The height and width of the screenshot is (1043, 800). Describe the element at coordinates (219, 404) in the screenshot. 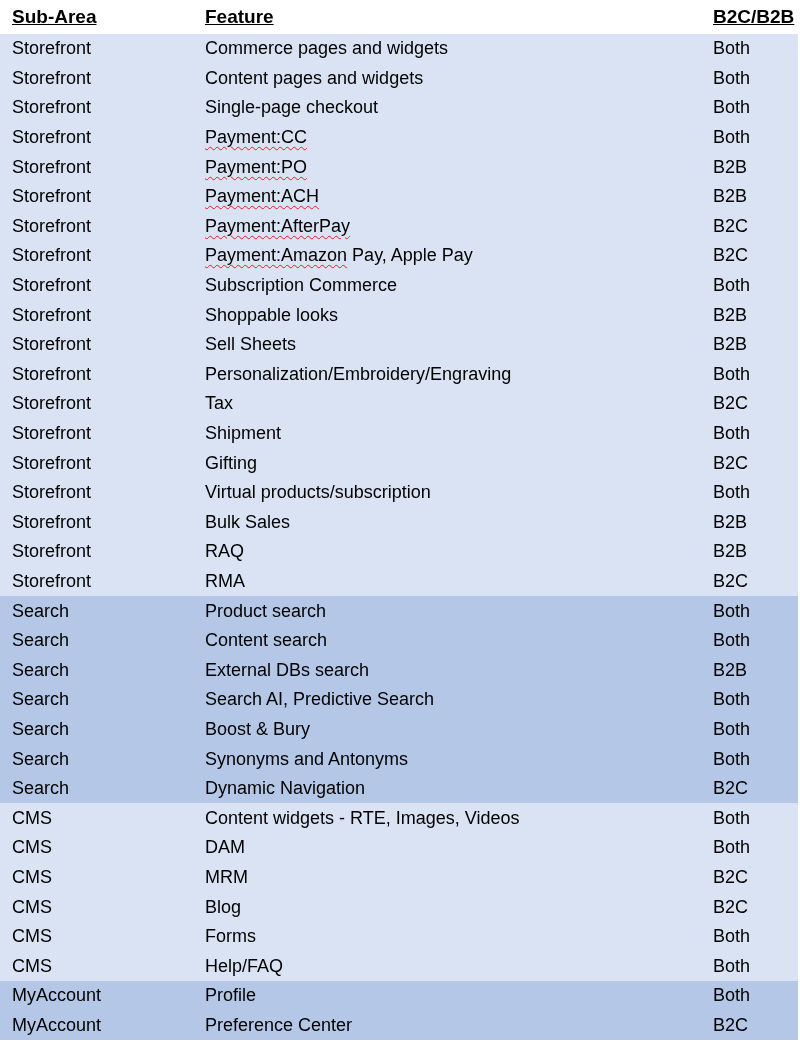

I see `table-cell: Tax` at that location.